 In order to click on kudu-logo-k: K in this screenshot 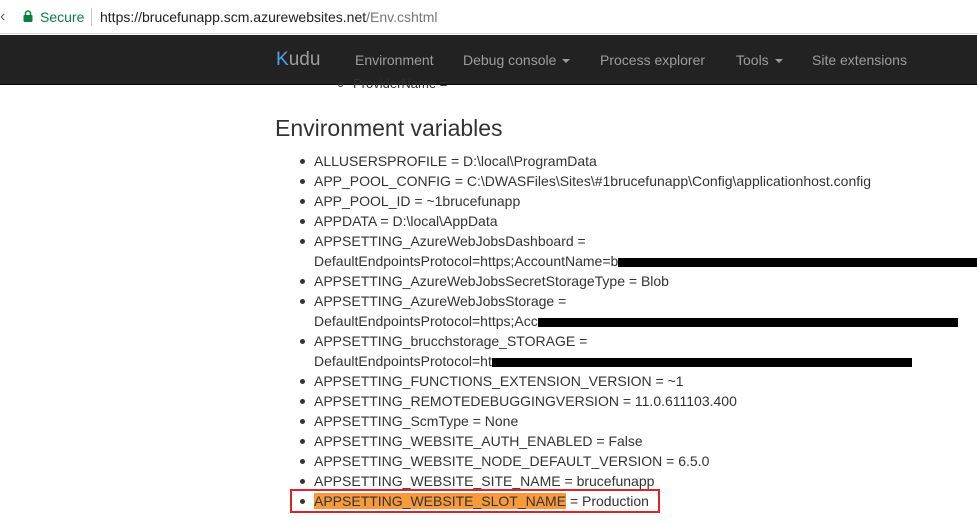, I will do `click(282, 59)`.